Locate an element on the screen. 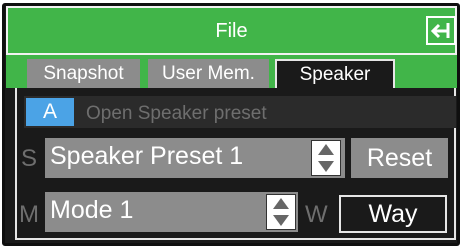 Image resolution: width=463 pixels, height=248 pixels. speaker-preset-select: Speaker Preset 1 is located at coordinates (195, 158).